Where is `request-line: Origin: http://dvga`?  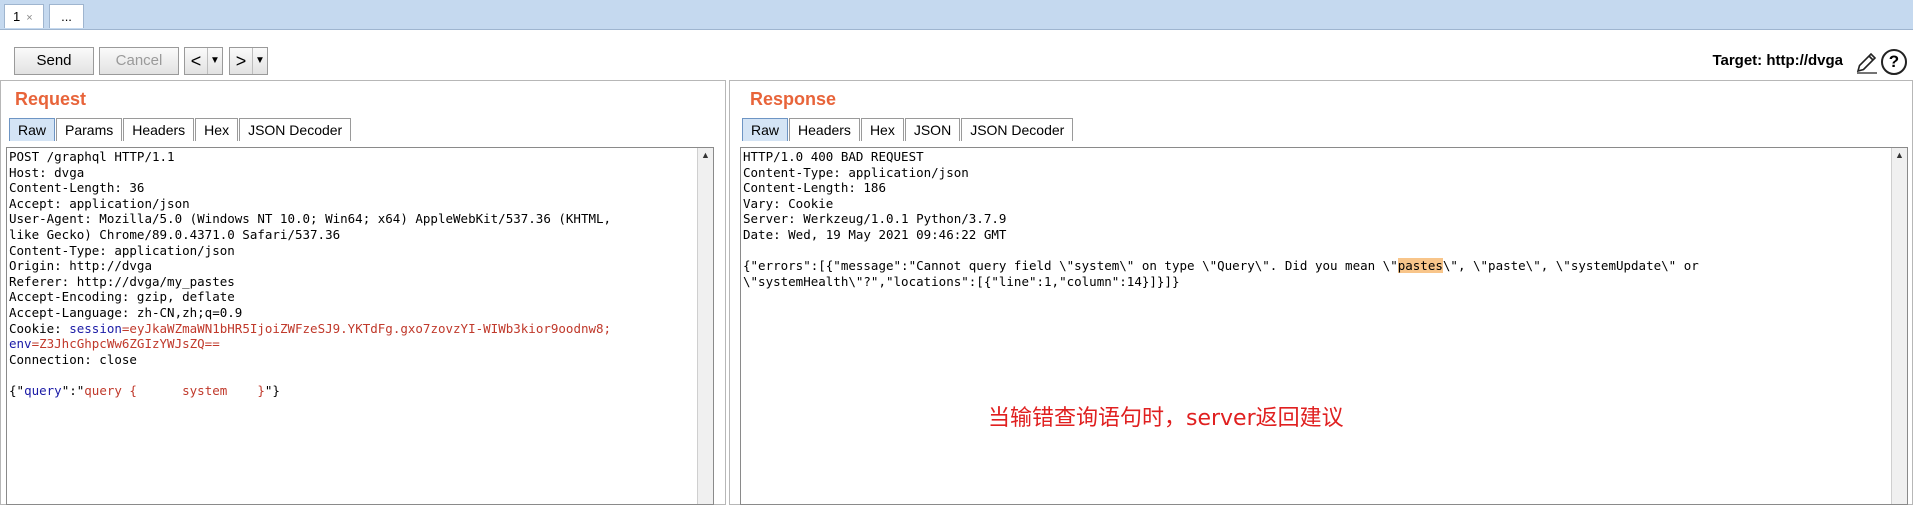 request-line: Origin: http://dvga is located at coordinates (80, 266).